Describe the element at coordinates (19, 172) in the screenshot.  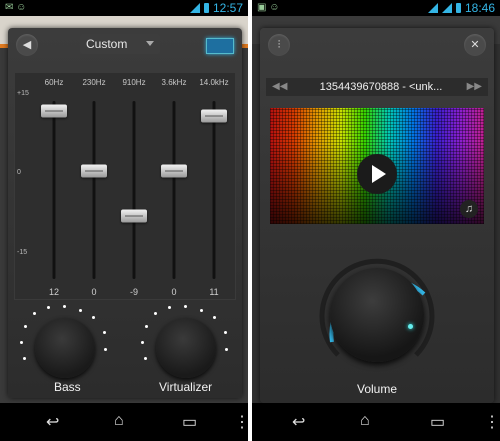
I see `scale-mid: 0` at that location.